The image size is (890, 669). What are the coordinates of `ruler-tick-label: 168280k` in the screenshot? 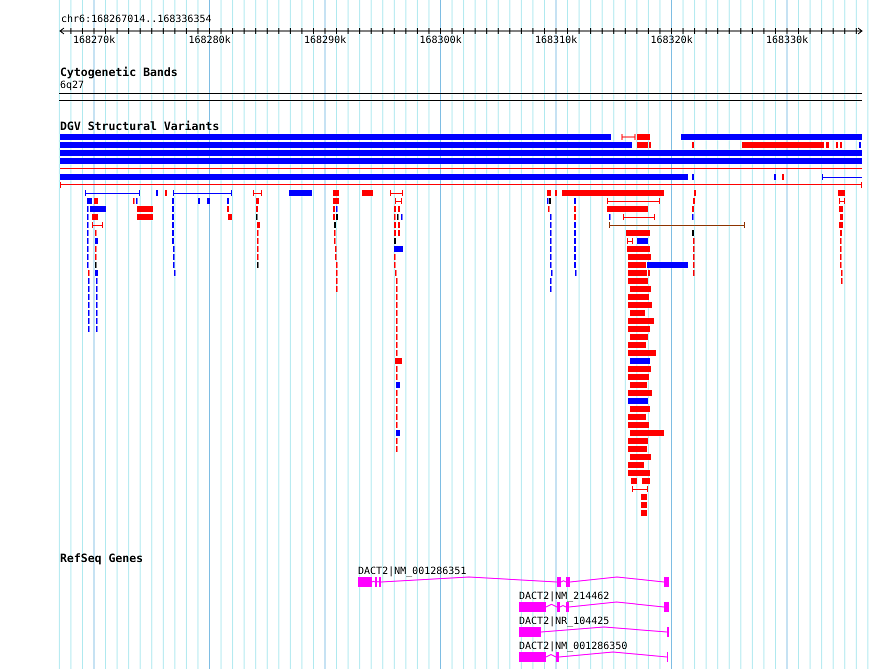 It's located at (209, 41).